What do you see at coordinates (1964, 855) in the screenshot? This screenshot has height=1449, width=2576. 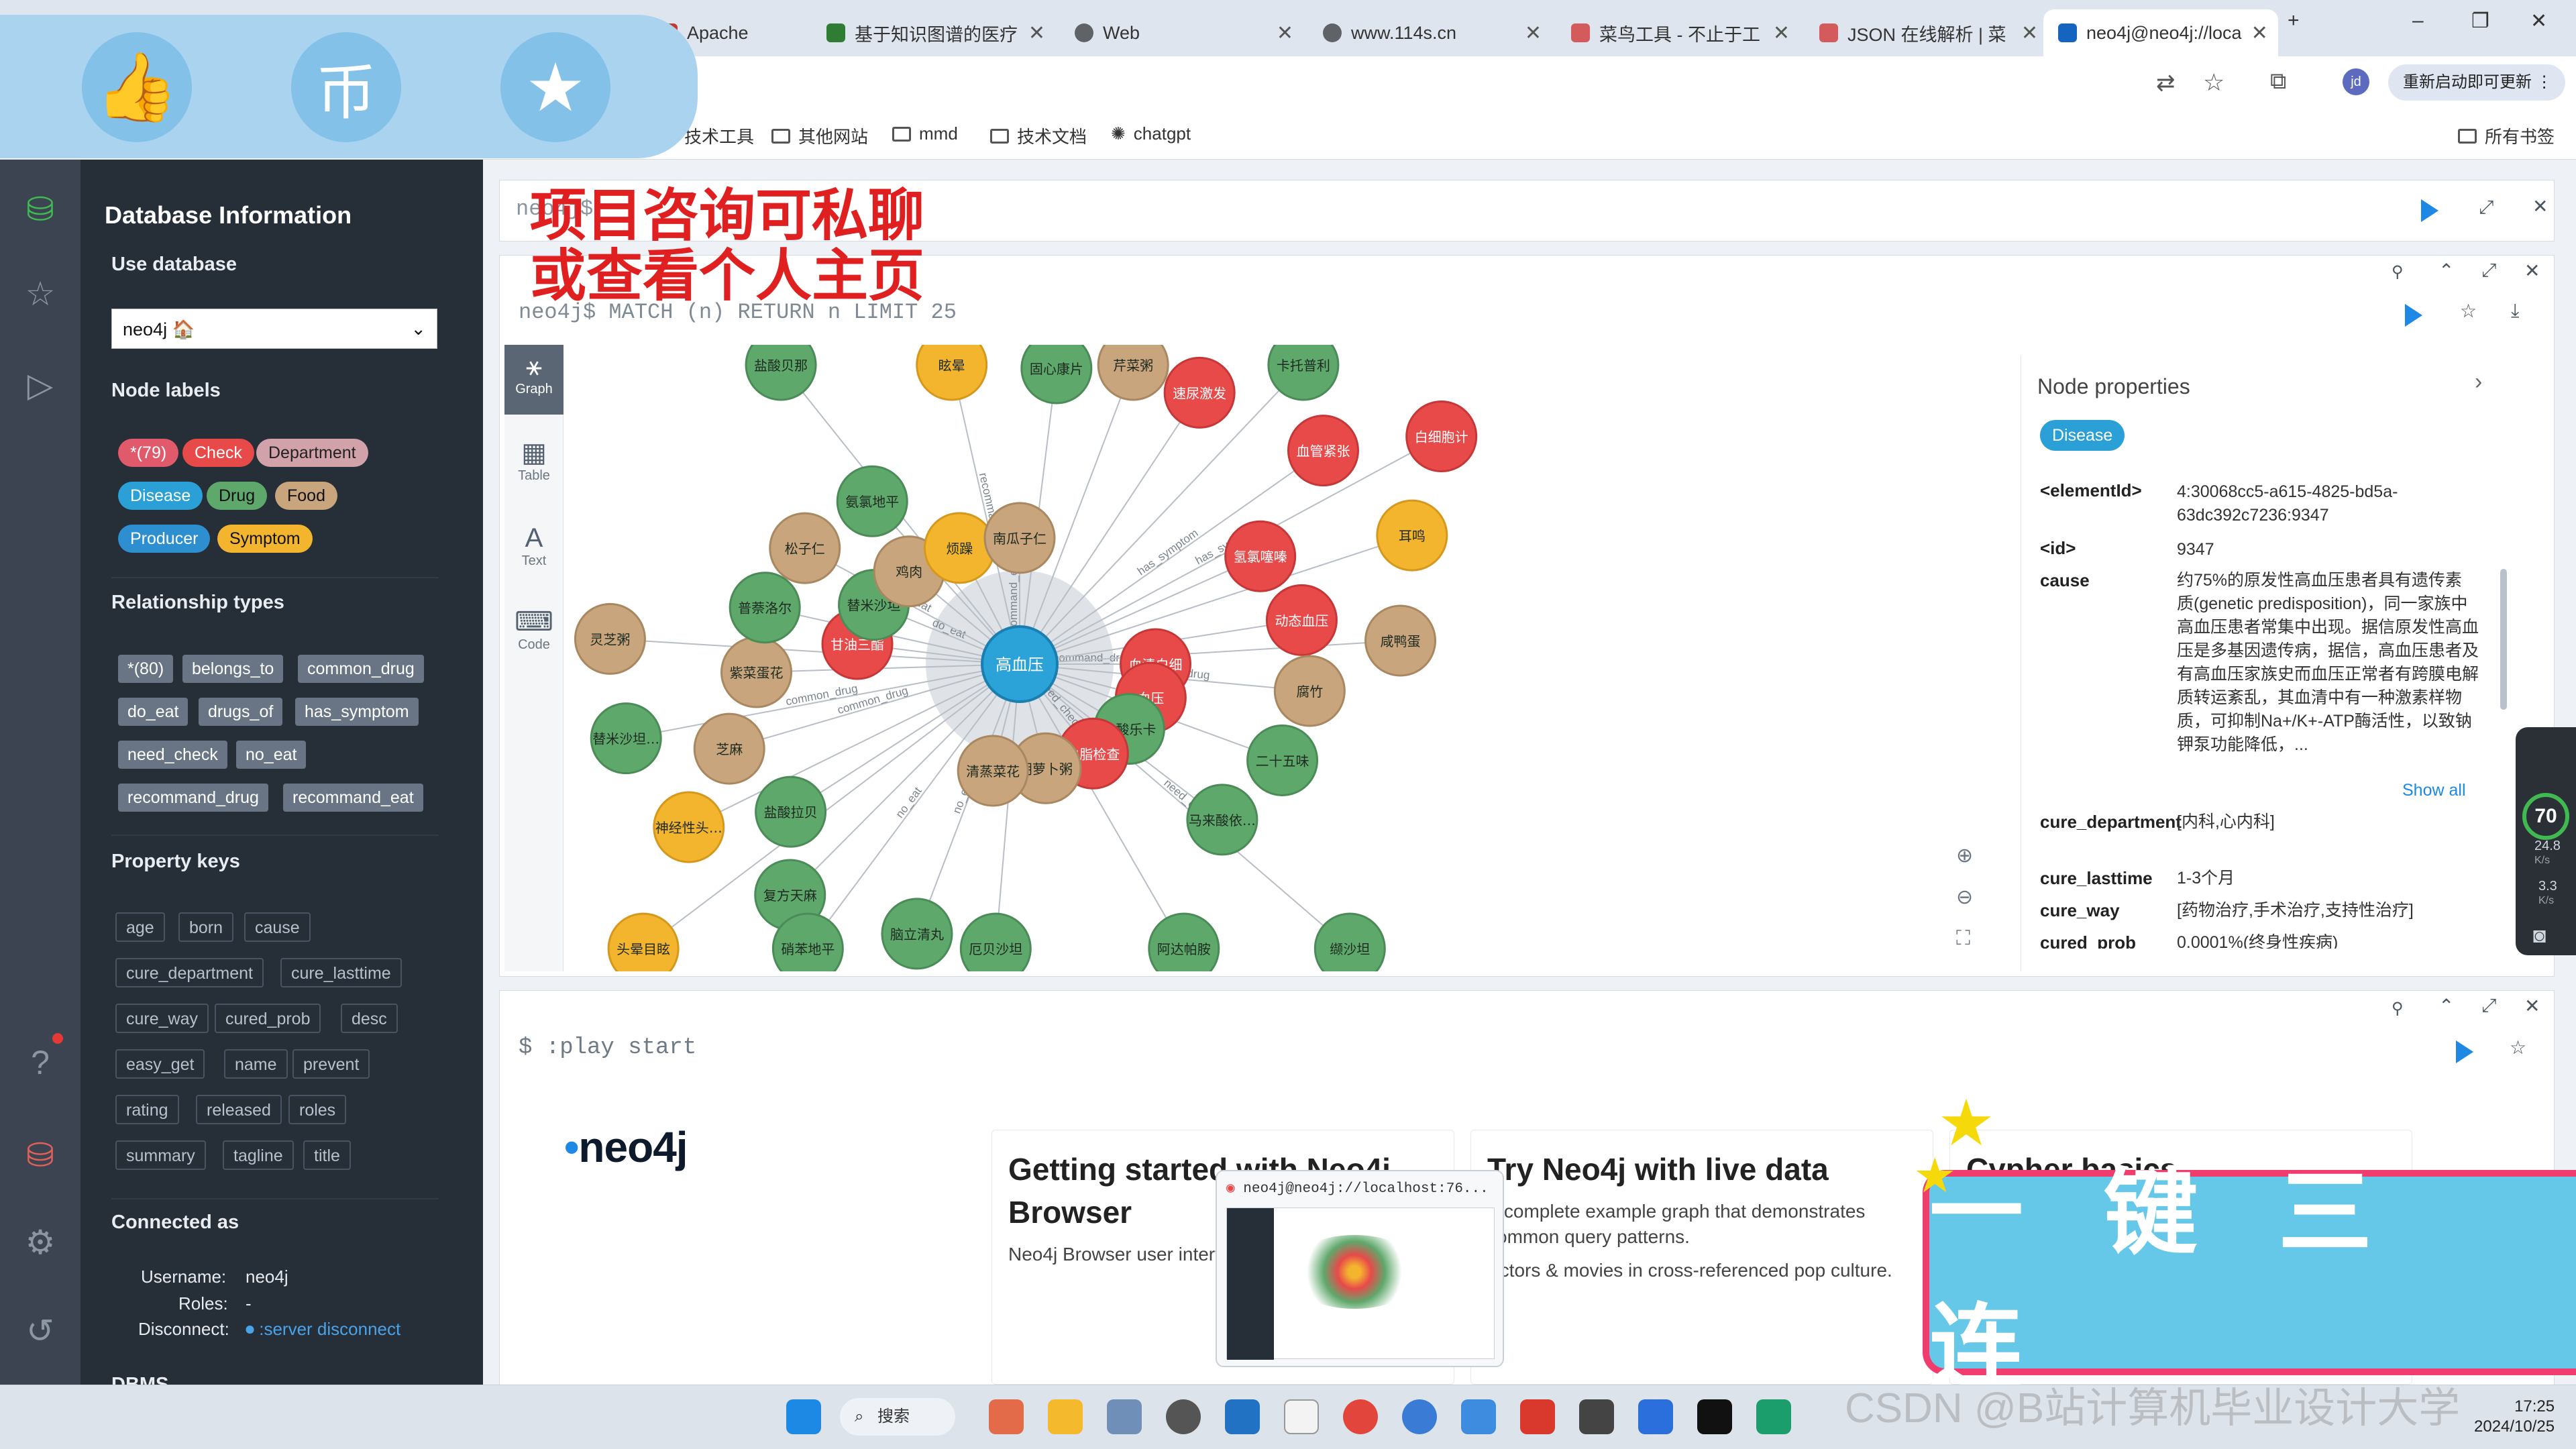 I see `zoom-in-icon: ⊕` at bounding box center [1964, 855].